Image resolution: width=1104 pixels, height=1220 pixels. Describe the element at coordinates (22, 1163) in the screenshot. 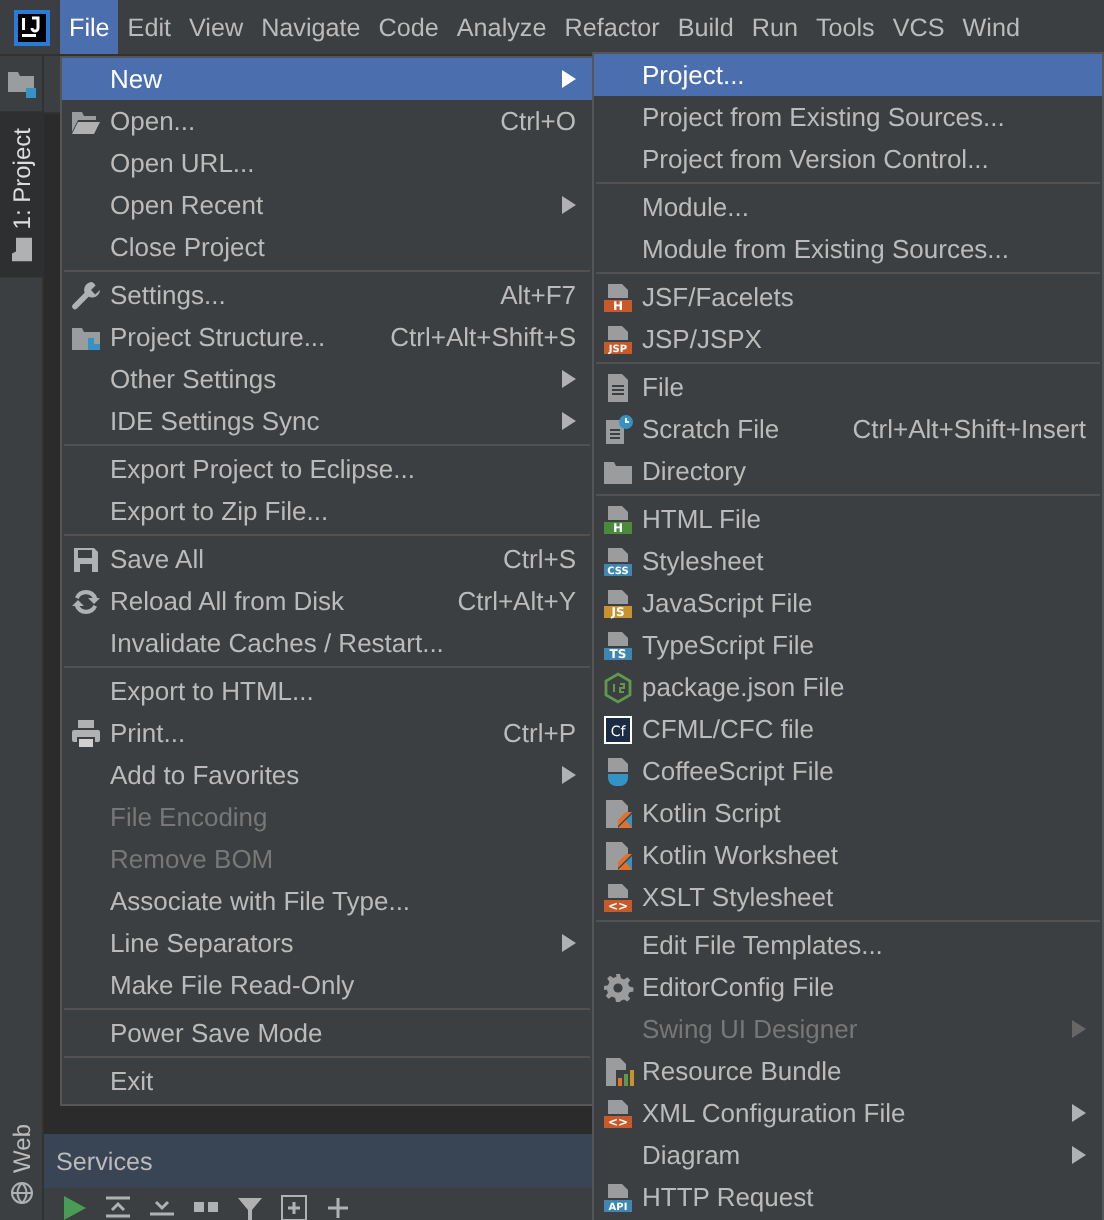

I see `tool-window-tab: Web` at that location.